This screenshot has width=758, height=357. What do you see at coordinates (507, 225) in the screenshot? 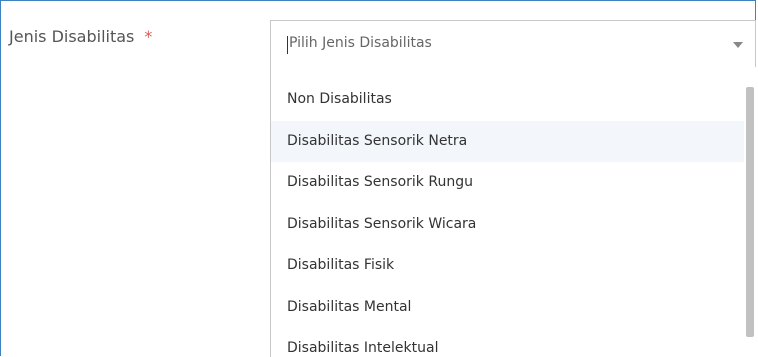
I see `option-disabilitas-sensorik-wicara: Disabilitas Sensorik Wicara` at bounding box center [507, 225].